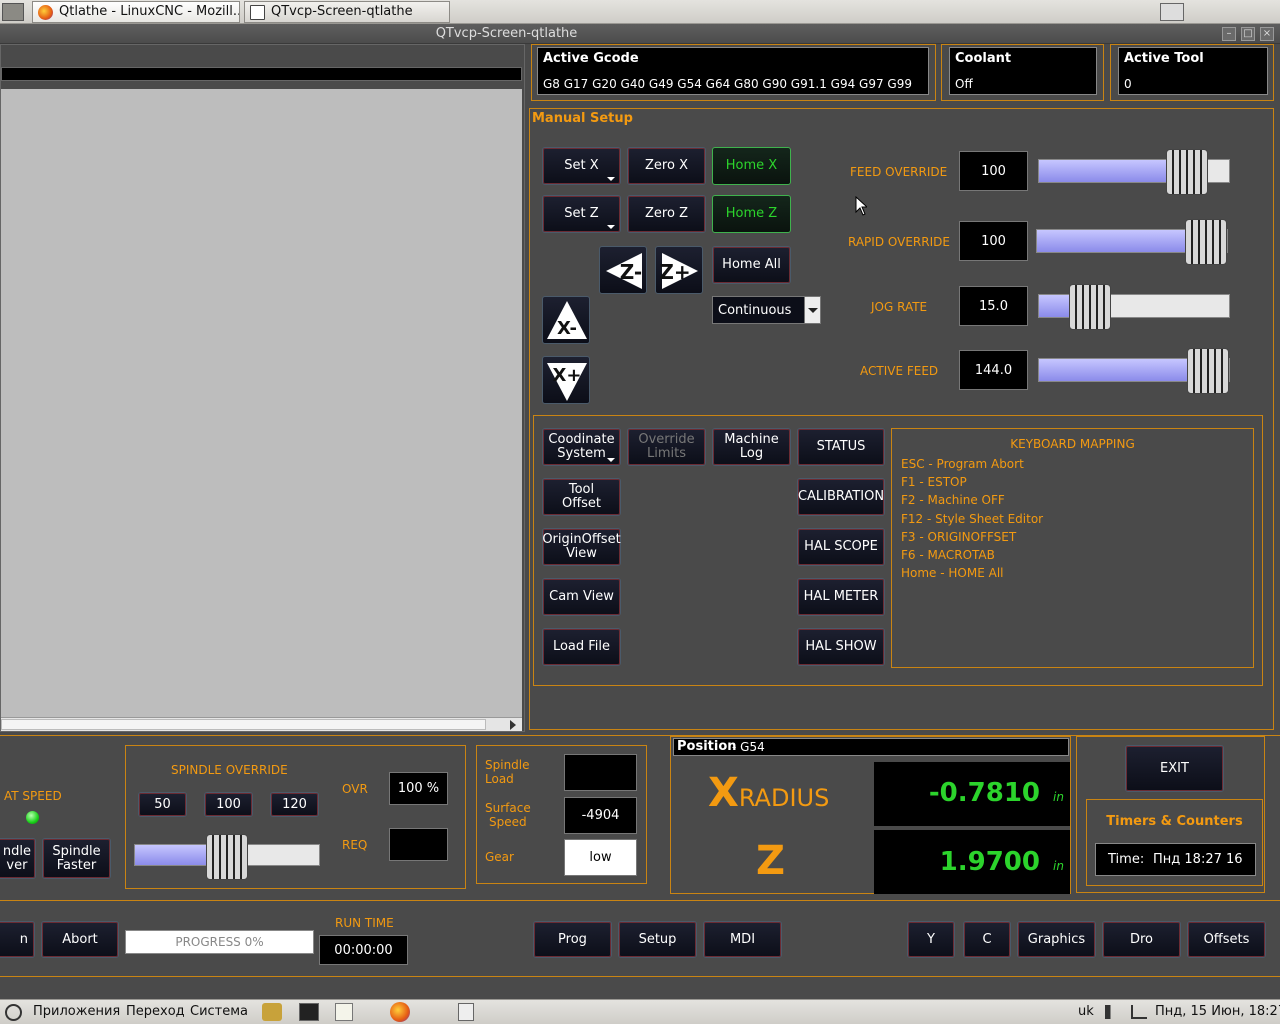 The height and width of the screenshot is (1024, 1280). What do you see at coordinates (1139, 1012) in the screenshot?
I see `network-icon` at bounding box center [1139, 1012].